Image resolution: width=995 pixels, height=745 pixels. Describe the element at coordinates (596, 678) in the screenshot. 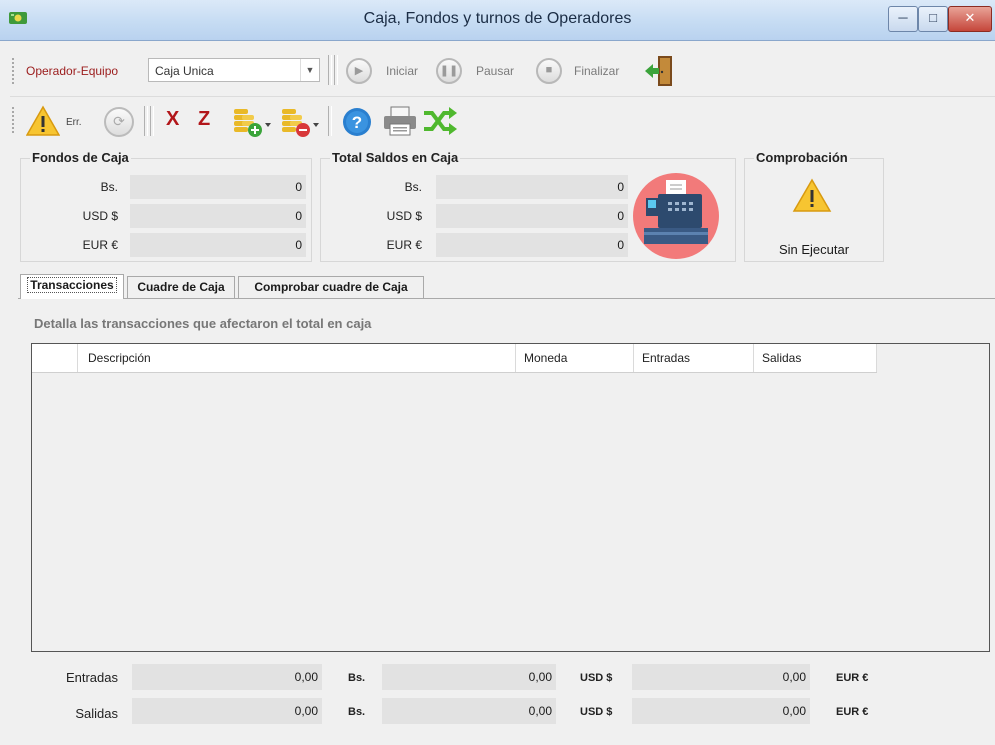

I see `entradas-usd-currency: USD $` at that location.